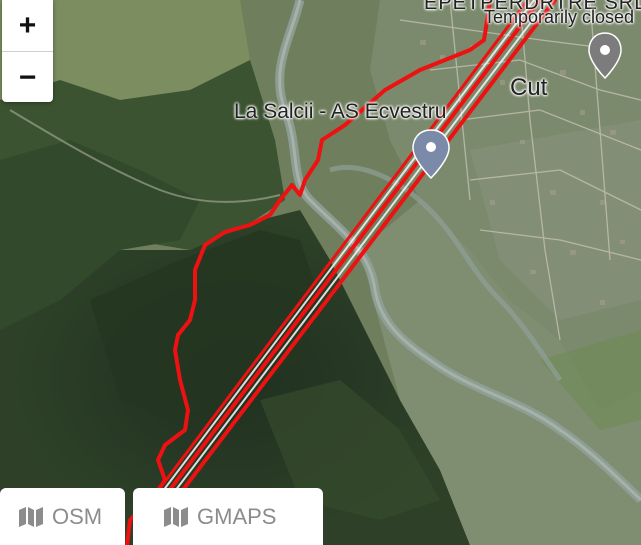 The width and height of the screenshot is (641, 545). Describe the element at coordinates (237, 516) in the screenshot. I see `tab-gmaps-label: GMAPS` at that location.